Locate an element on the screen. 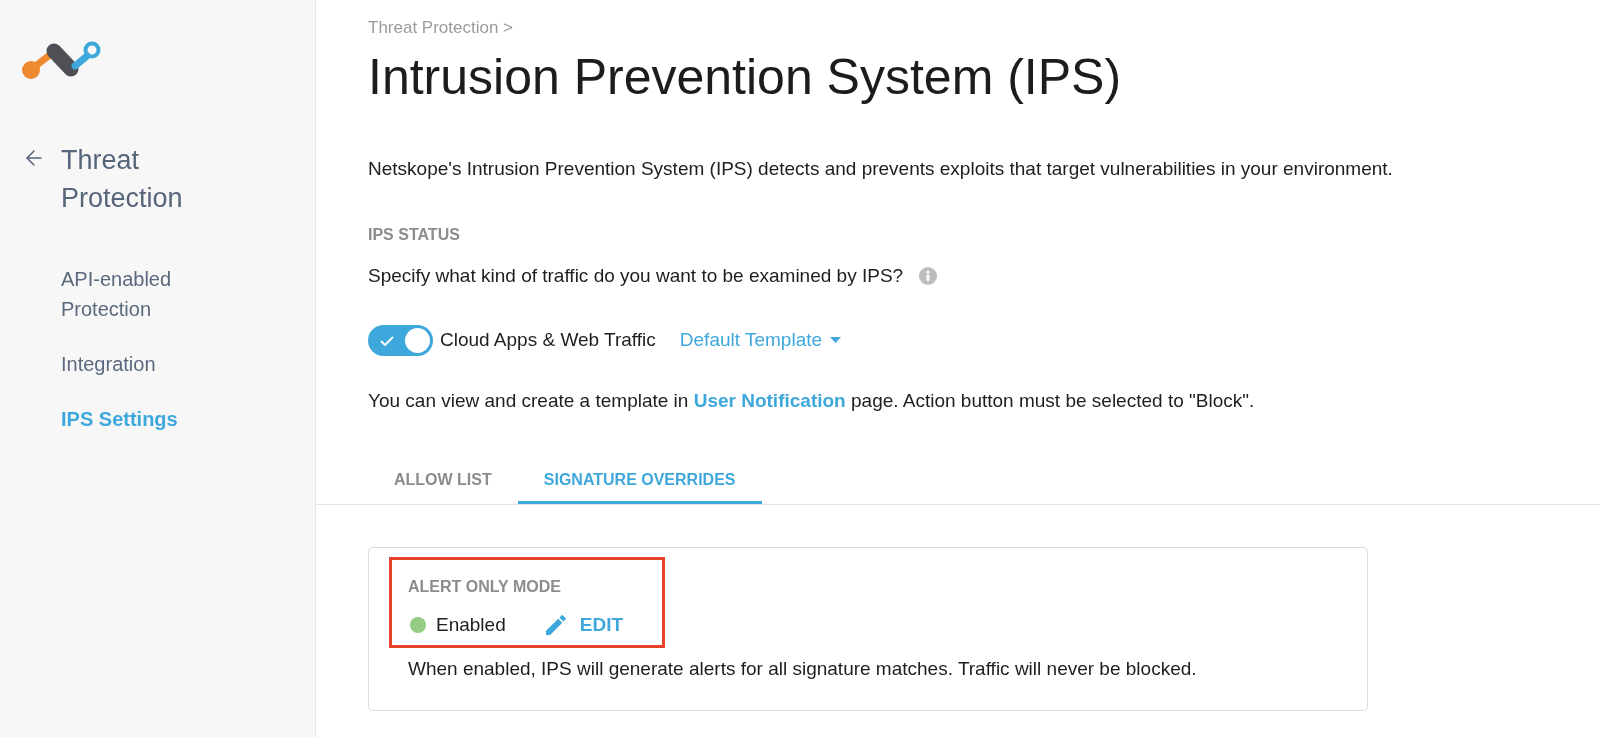  tab: ALLOW LIST is located at coordinates (443, 483).